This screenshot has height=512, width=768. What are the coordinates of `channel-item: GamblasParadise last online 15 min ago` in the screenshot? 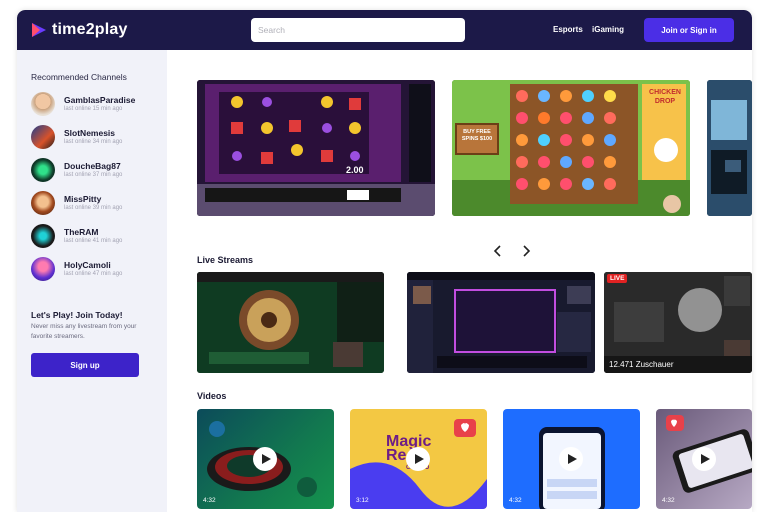 It's located at (96, 105).